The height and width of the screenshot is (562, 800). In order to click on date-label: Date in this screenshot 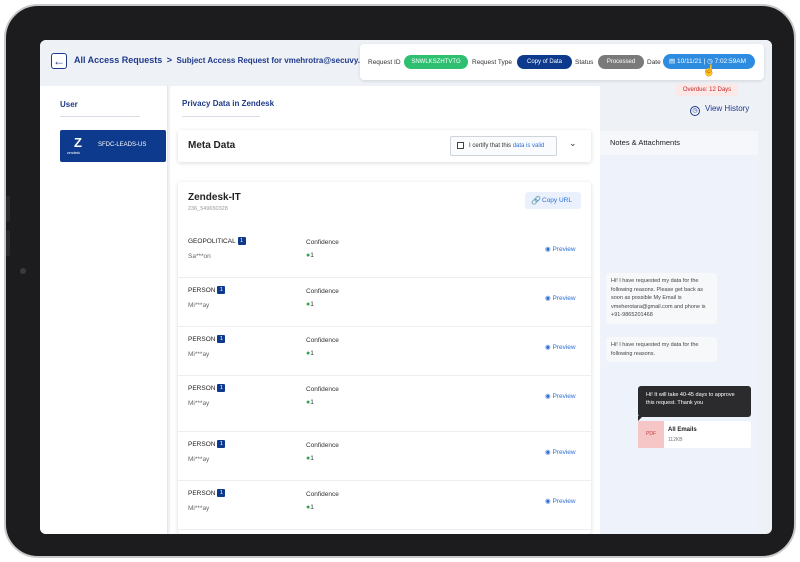, I will do `click(654, 62)`.